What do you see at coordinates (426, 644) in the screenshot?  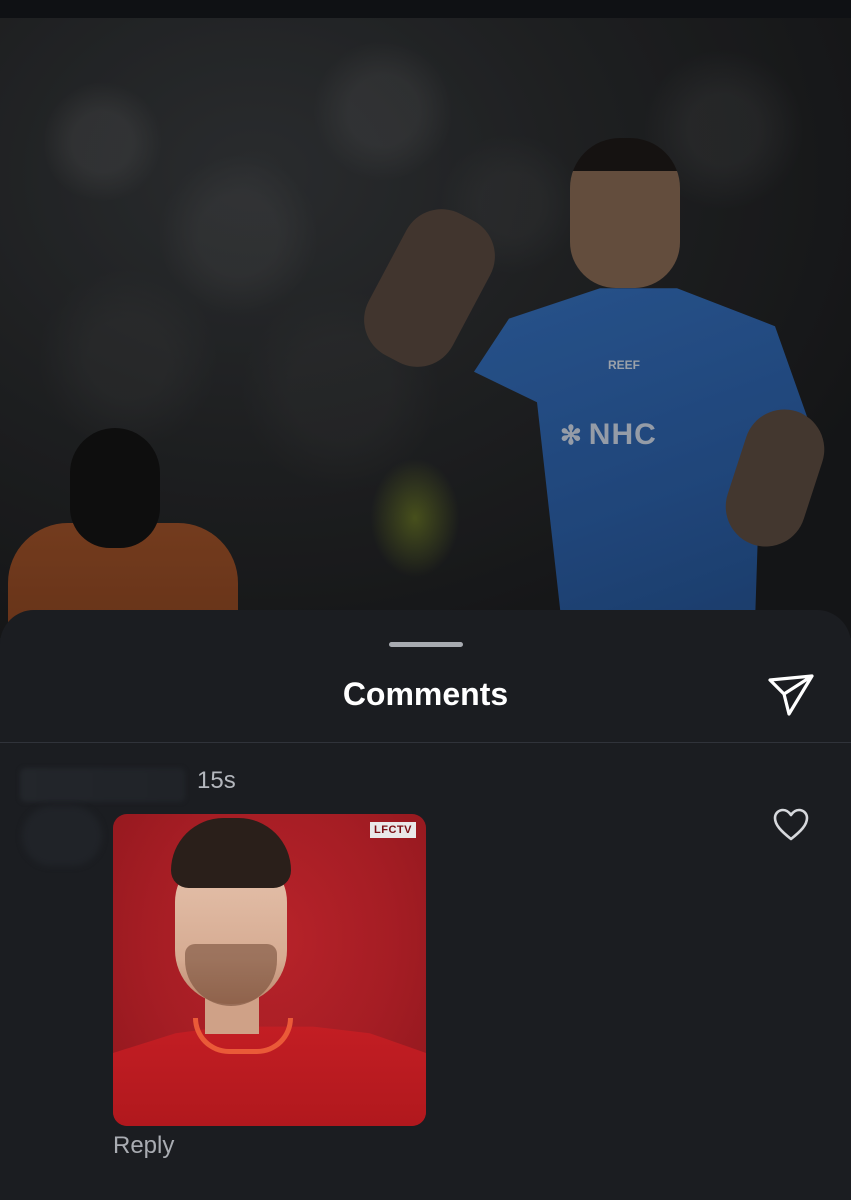 I see `sheet-drag-handle` at bounding box center [426, 644].